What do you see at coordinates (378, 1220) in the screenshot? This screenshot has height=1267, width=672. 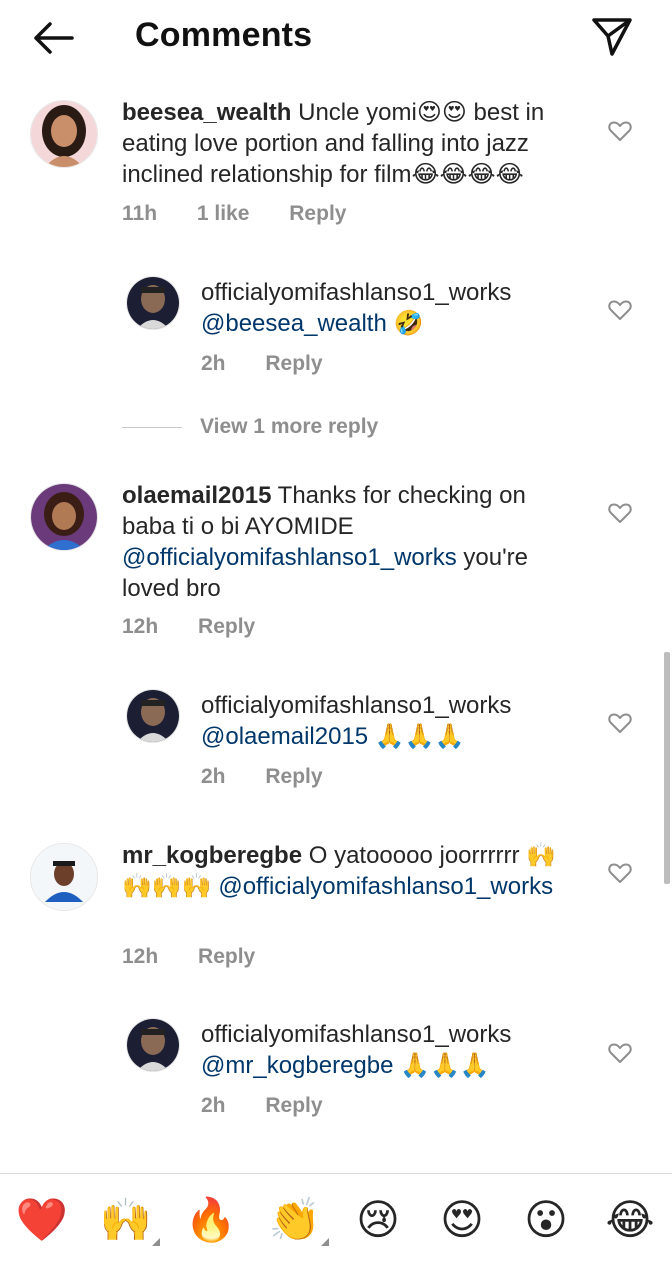 I see `crying-emoji-button: 😢` at bounding box center [378, 1220].